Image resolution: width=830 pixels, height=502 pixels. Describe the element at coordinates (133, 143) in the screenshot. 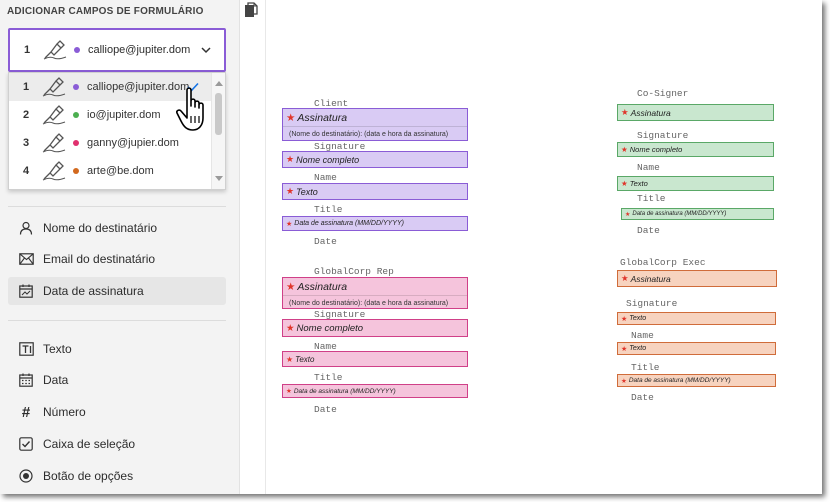

I see `recipient-email: ganny@jupier.dom` at that location.